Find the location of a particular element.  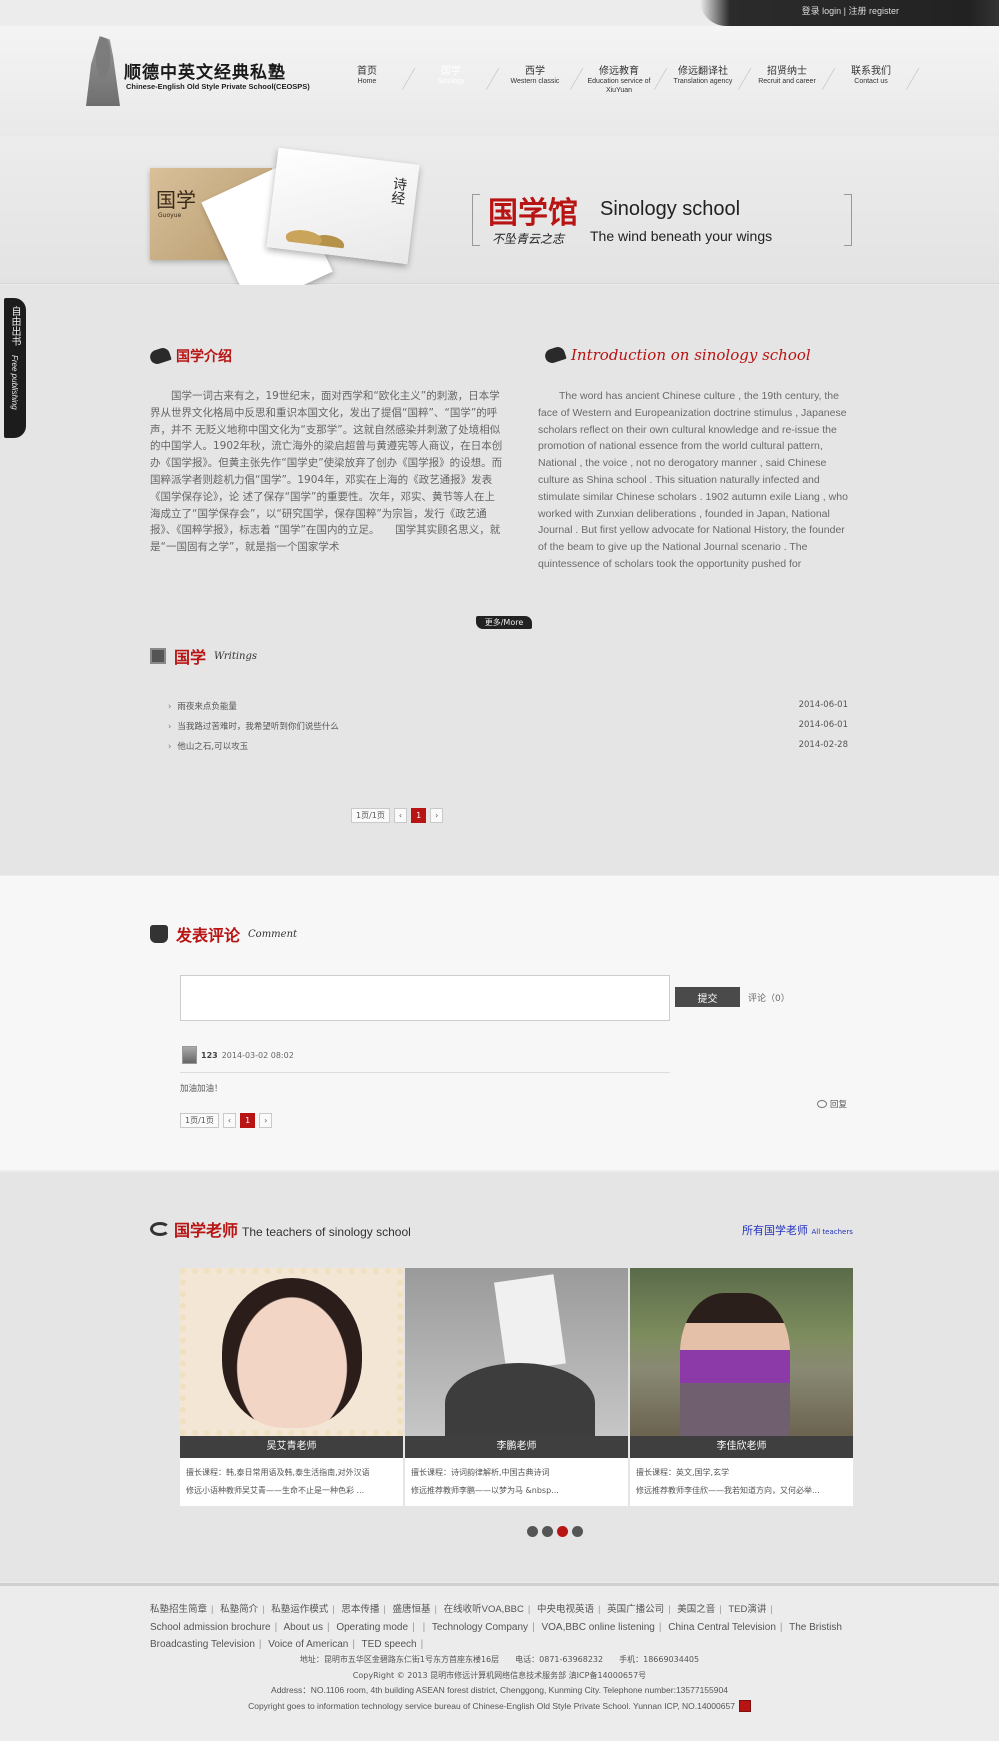

free-publishing-tab: 自由出书 Free publishing is located at coordinates (15, 368).